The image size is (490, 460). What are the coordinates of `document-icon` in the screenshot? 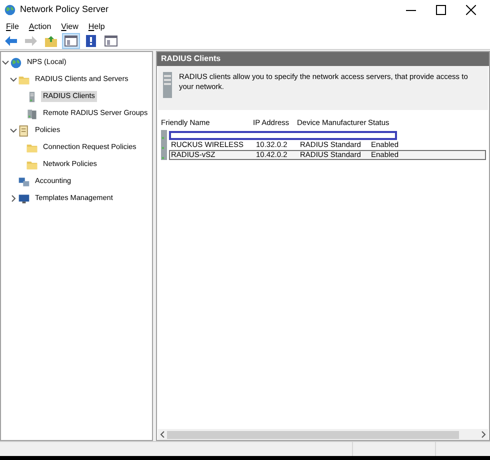 It's located at (24, 130).